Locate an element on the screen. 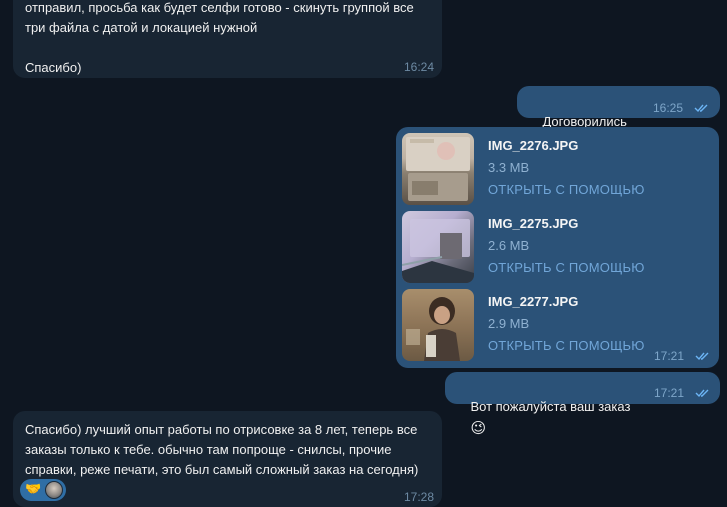 The height and width of the screenshot is (507, 727). file-name: IMG_2275.JPG is located at coordinates (533, 223).